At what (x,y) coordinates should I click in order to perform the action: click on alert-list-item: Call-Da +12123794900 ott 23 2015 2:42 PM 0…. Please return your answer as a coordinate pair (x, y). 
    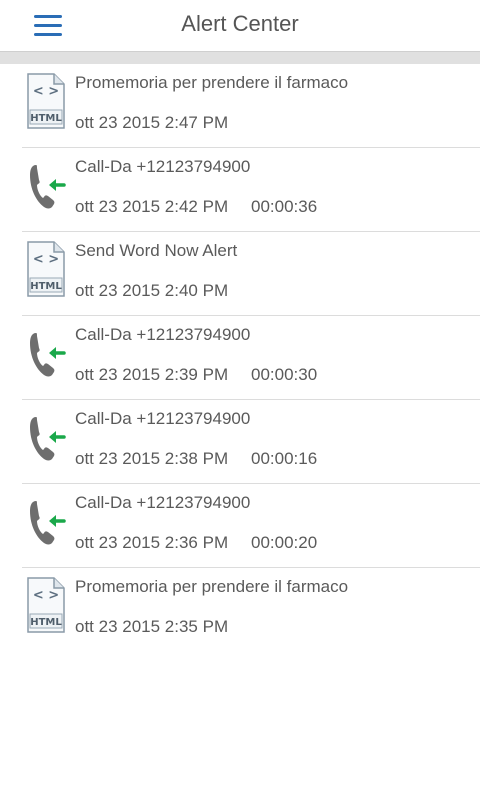
    Looking at the image, I should click on (251, 190).